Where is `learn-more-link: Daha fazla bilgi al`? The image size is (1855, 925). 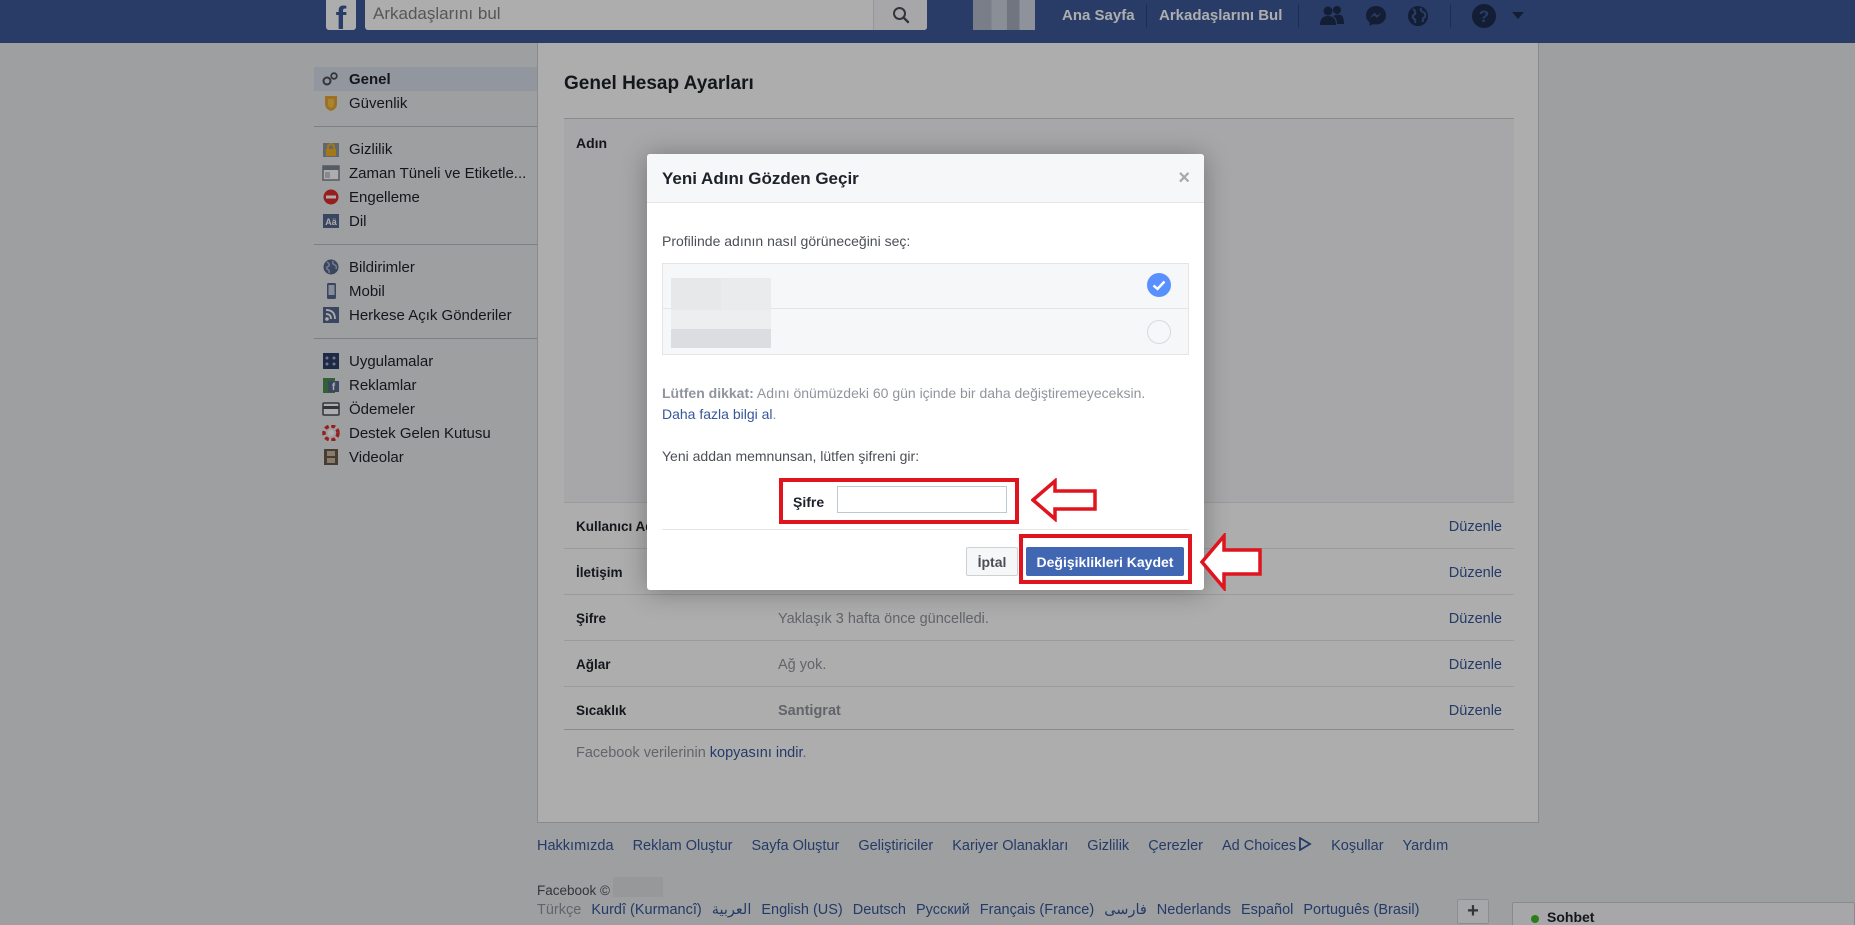 learn-more-link: Daha fazla bilgi al is located at coordinates (717, 414).